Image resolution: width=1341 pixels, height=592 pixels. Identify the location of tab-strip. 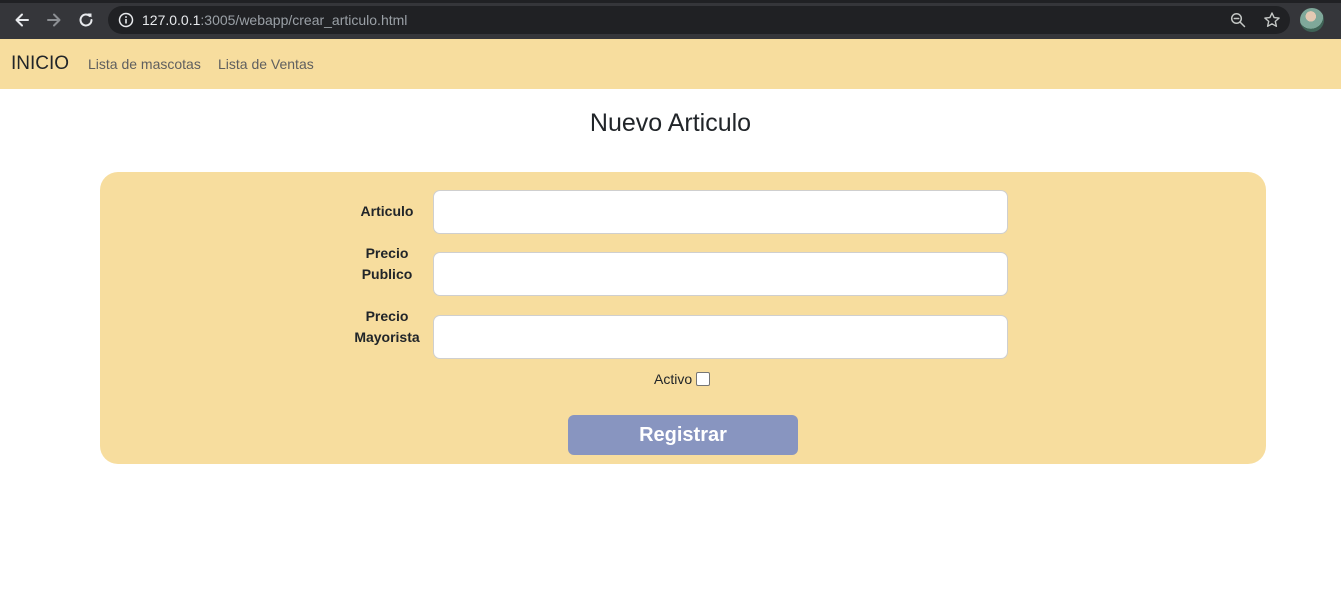
(670, 1).